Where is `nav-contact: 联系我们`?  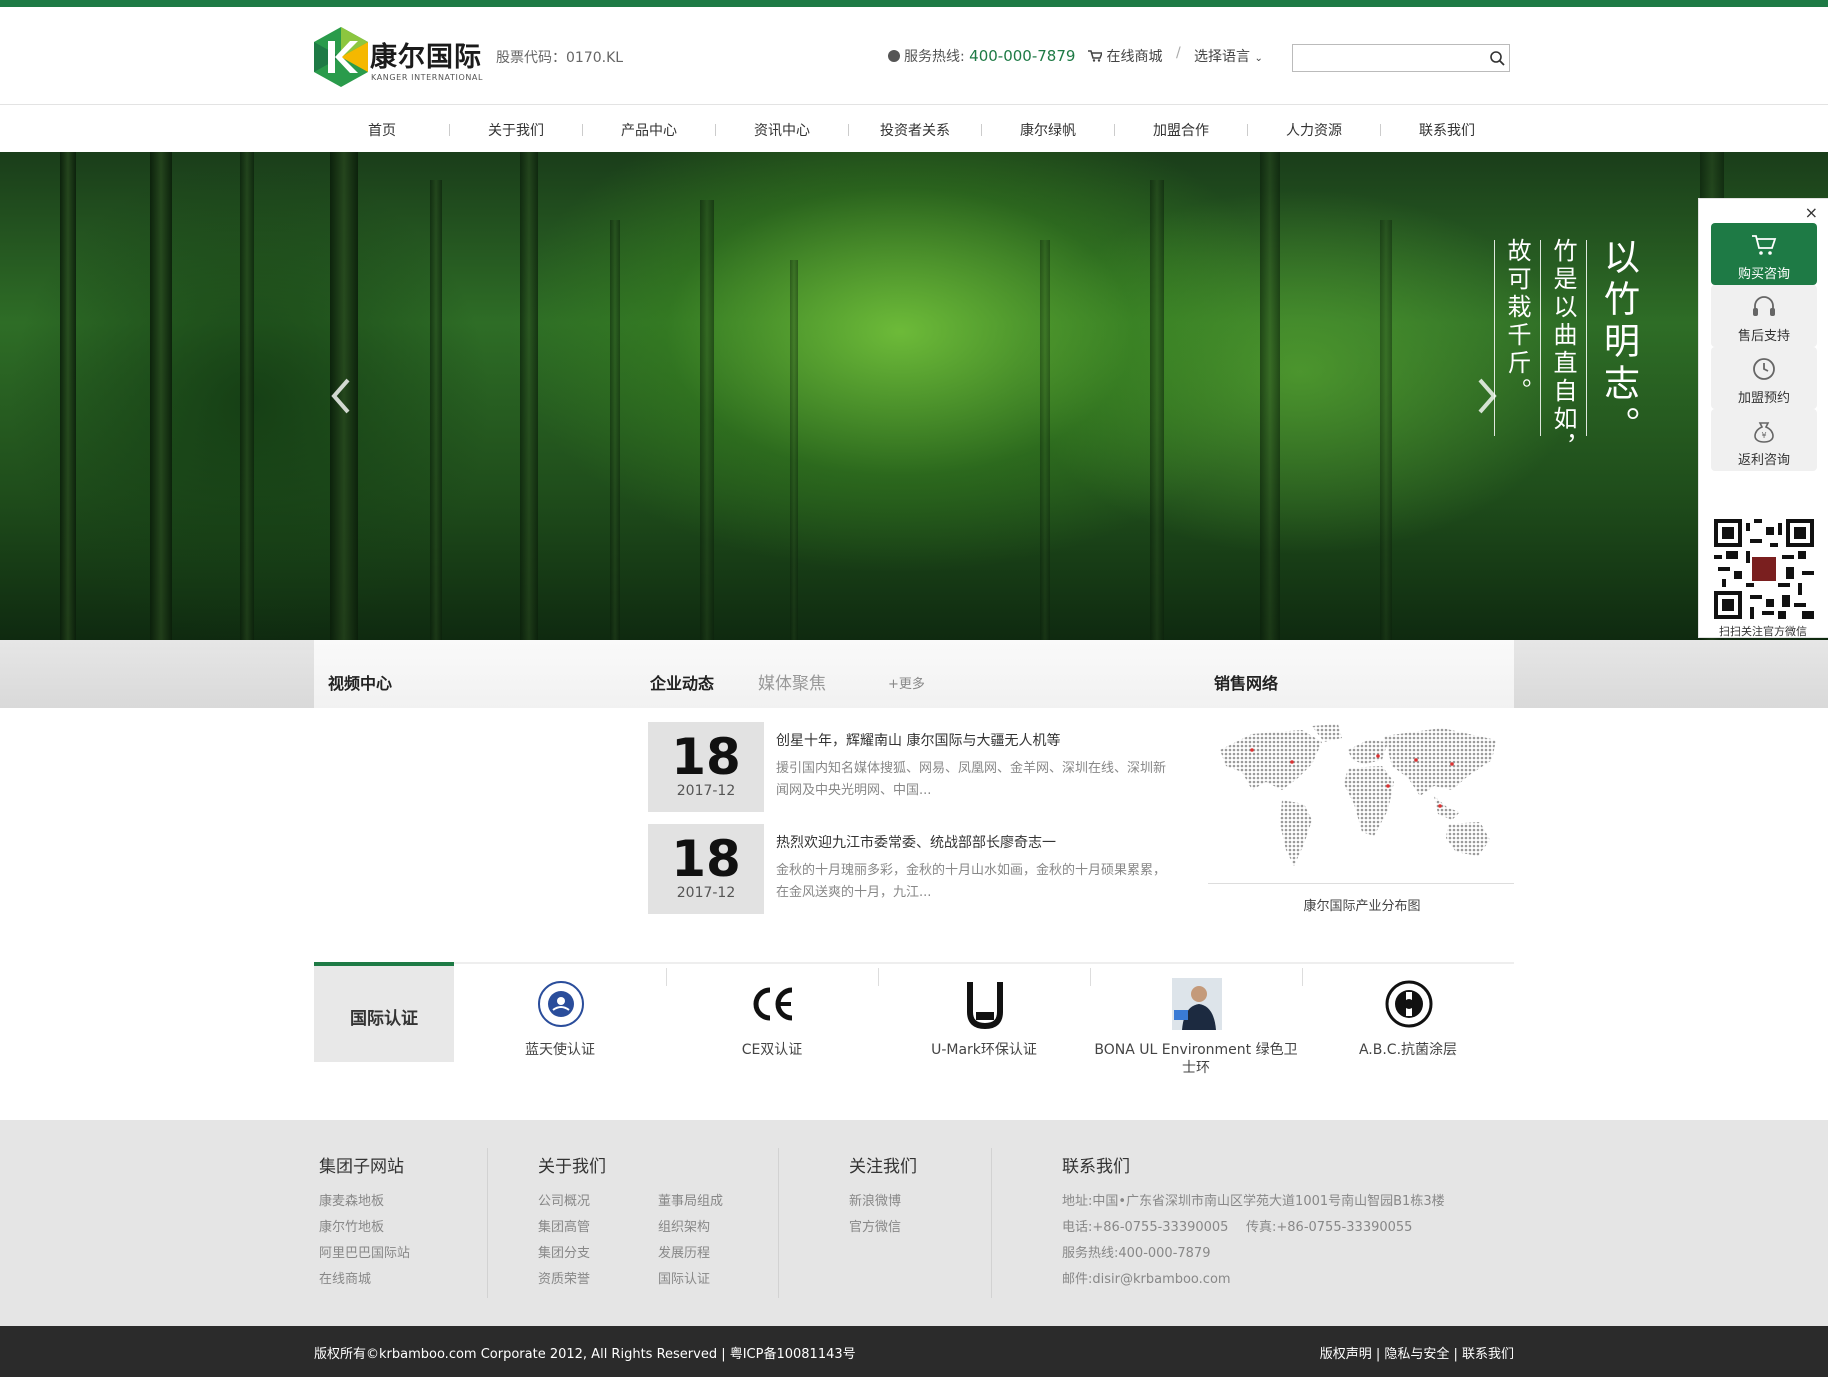
nav-contact: 联系我们 is located at coordinates (1447, 130).